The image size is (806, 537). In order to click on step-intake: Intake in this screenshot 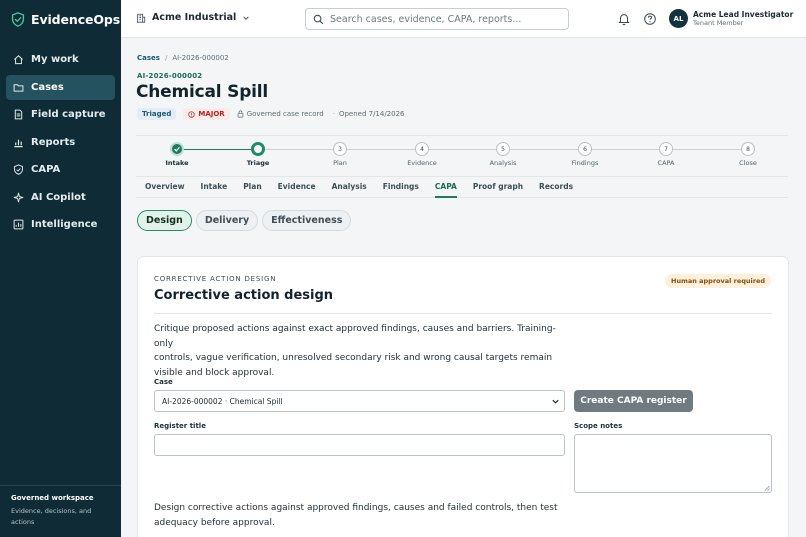, I will do `click(177, 154)`.